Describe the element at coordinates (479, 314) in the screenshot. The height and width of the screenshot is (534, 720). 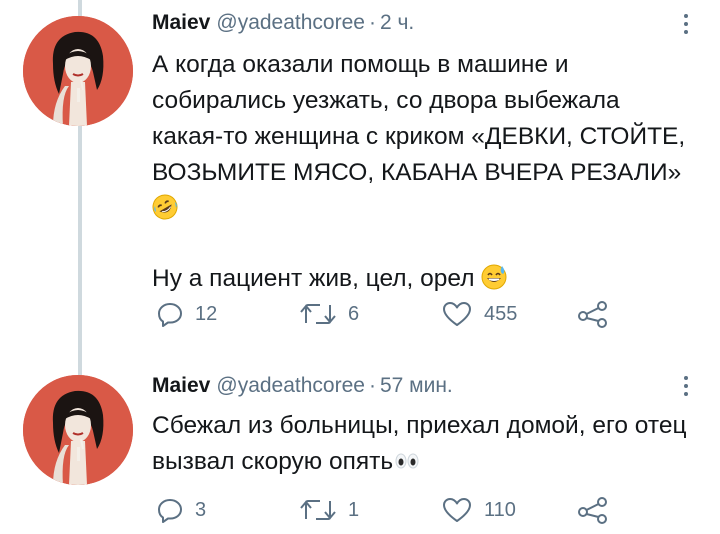
I see `like-button: 455` at that location.